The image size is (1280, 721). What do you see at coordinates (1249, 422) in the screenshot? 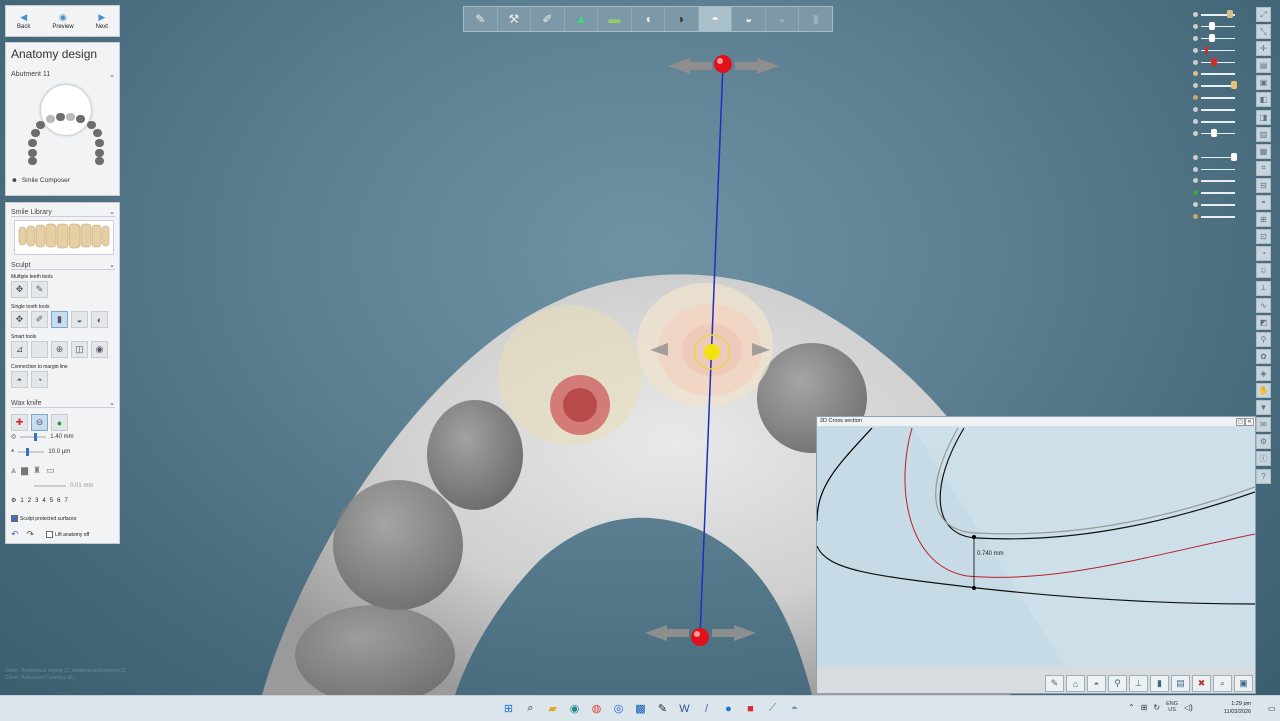
I see `close-icon: ✕` at bounding box center [1249, 422].